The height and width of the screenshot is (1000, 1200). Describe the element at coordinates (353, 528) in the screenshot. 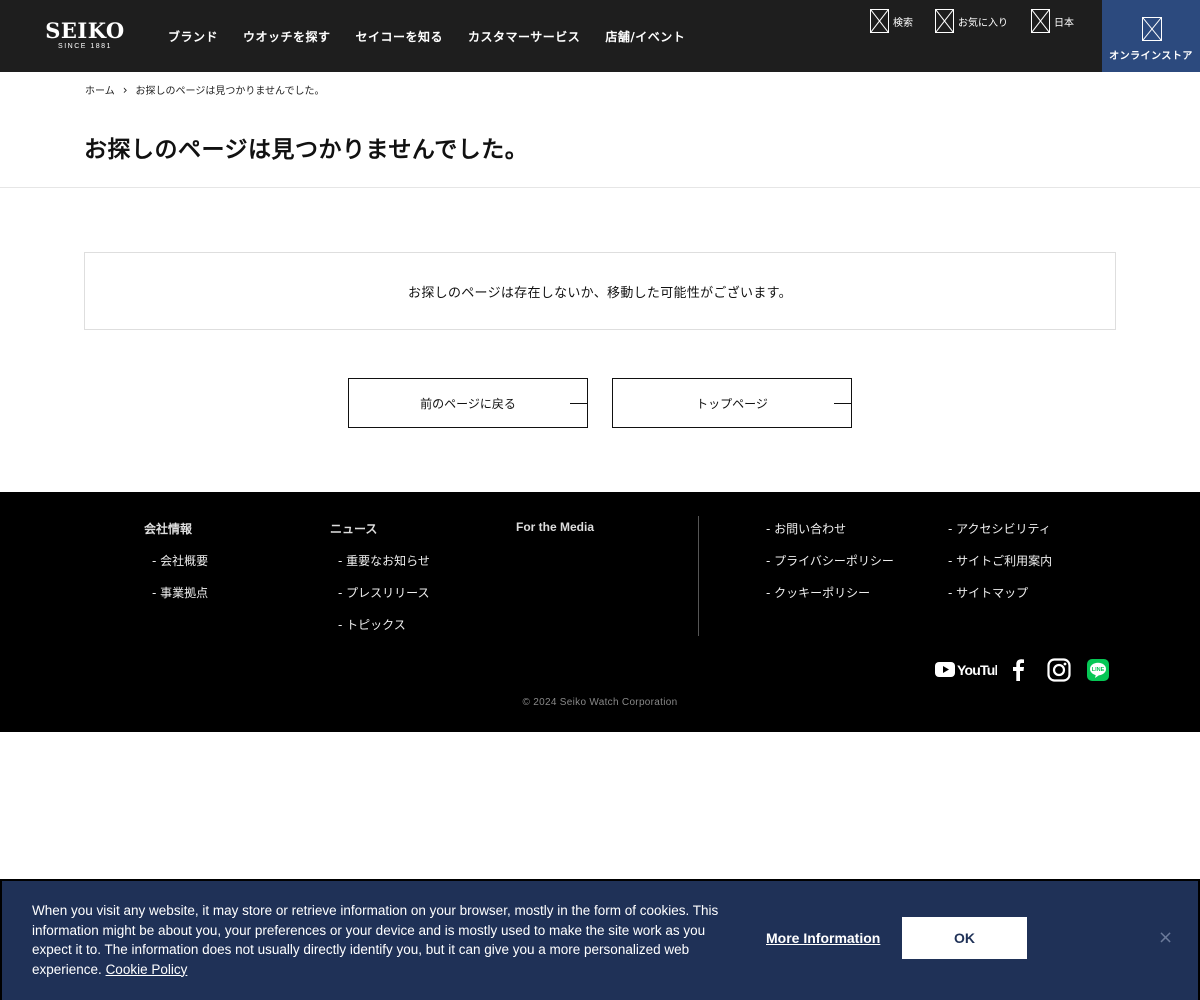

I see `footer-heading-news: ニュース` at that location.